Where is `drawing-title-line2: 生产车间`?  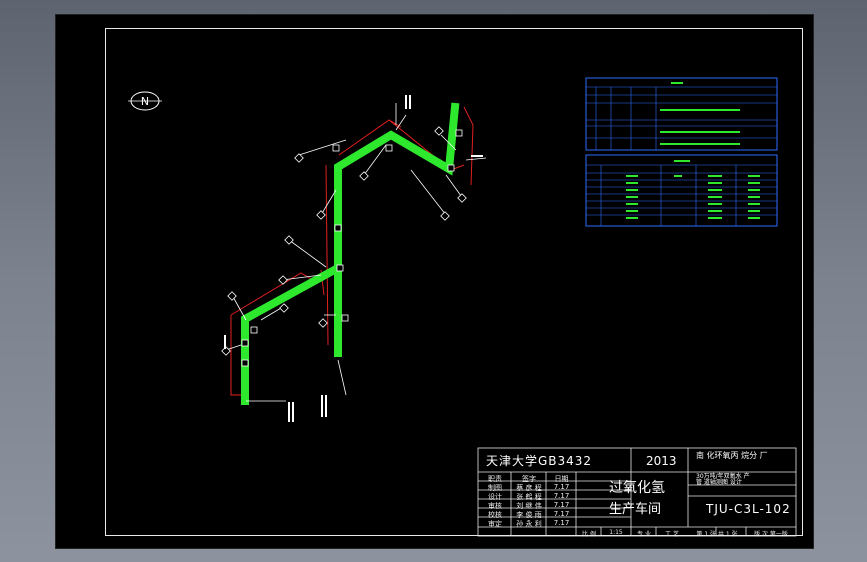
drawing-title-line2: 生产车间 is located at coordinates (635, 509).